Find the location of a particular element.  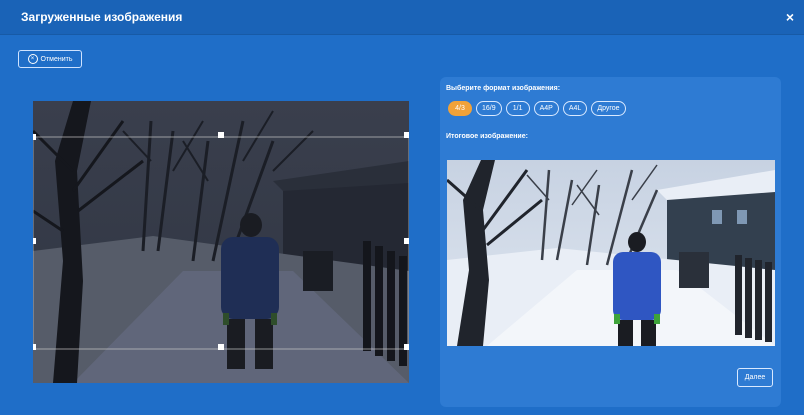

dialog-title: Загруженные изображения is located at coordinates (102, 17).